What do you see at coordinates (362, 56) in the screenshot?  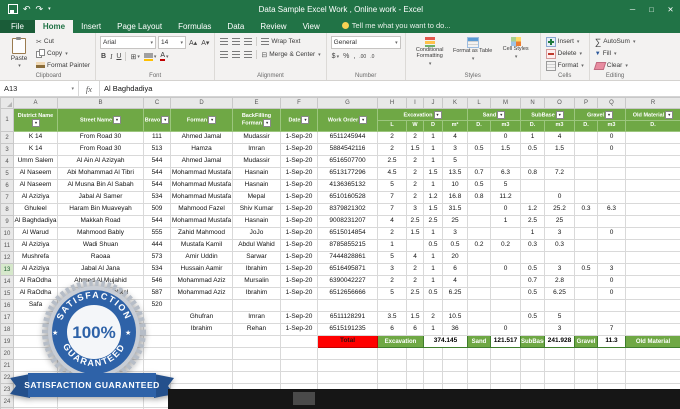 I see `increase-decimal-button: .00` at bounding box center [362, 56].